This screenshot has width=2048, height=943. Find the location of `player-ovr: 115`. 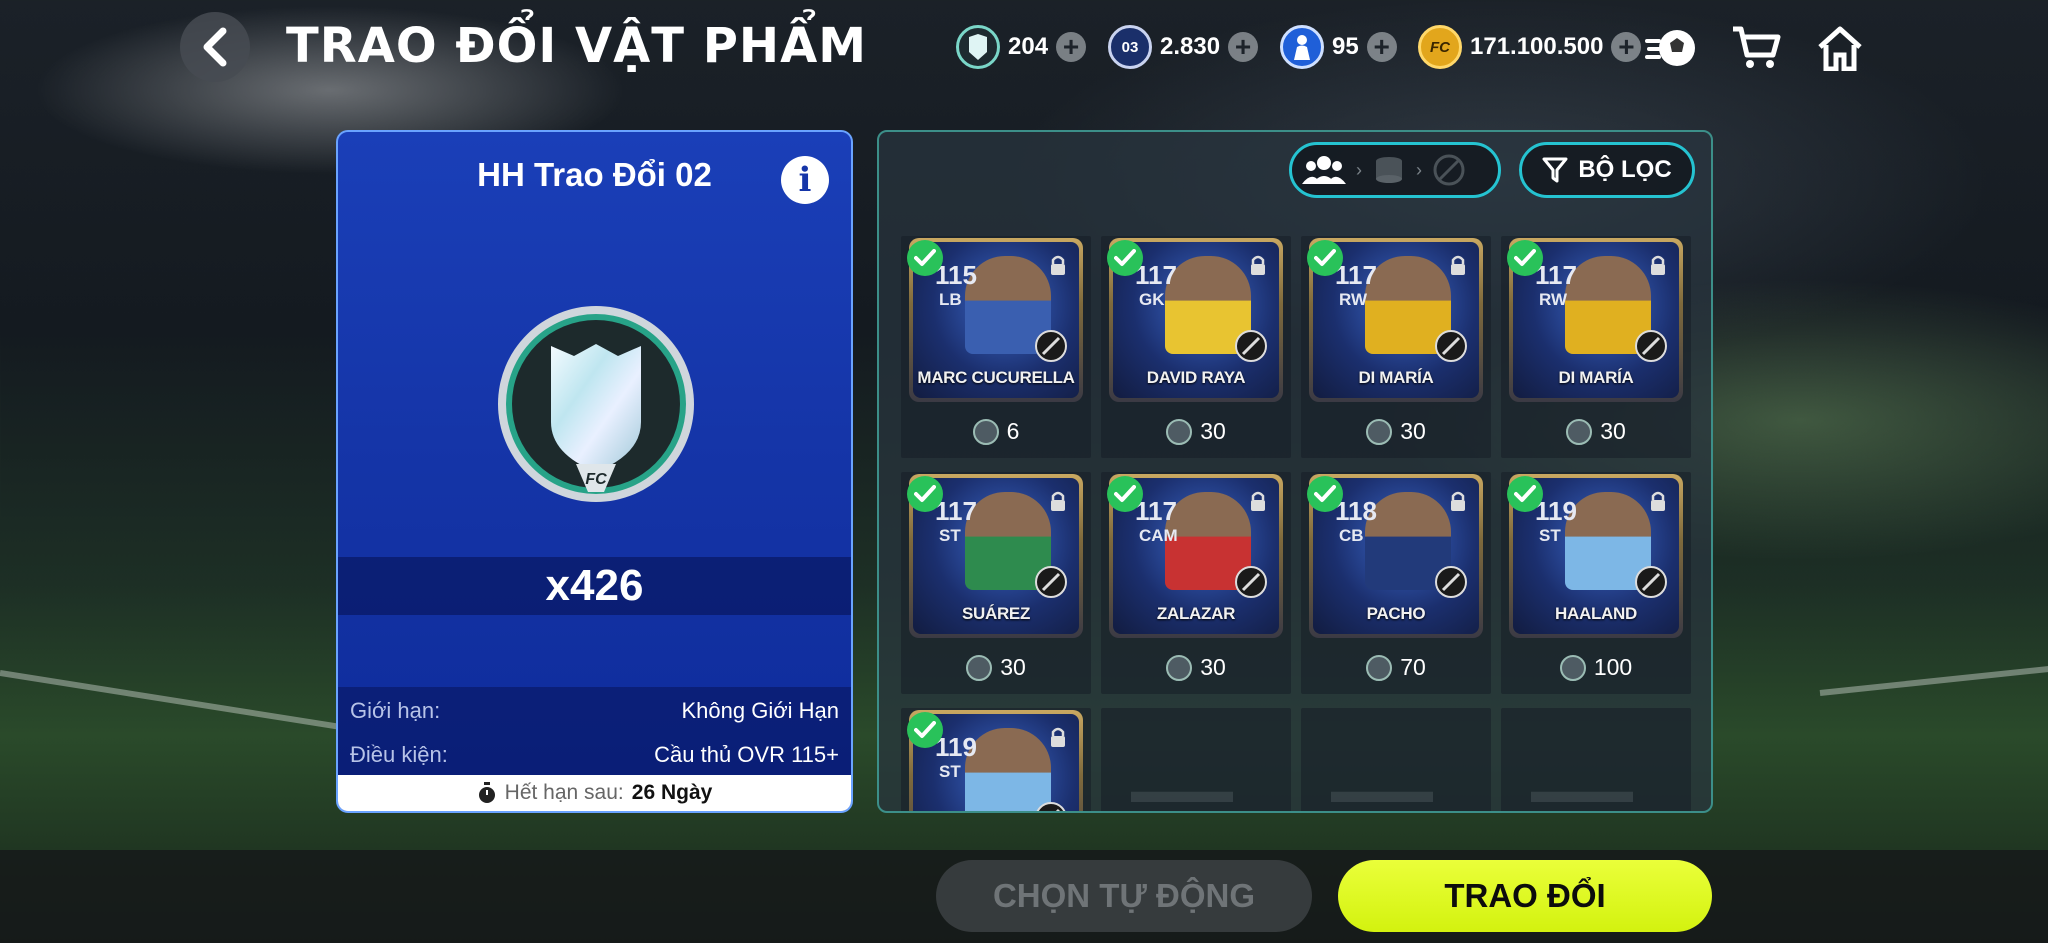

player-ovr: 115 is located at coordinates (956, 275).